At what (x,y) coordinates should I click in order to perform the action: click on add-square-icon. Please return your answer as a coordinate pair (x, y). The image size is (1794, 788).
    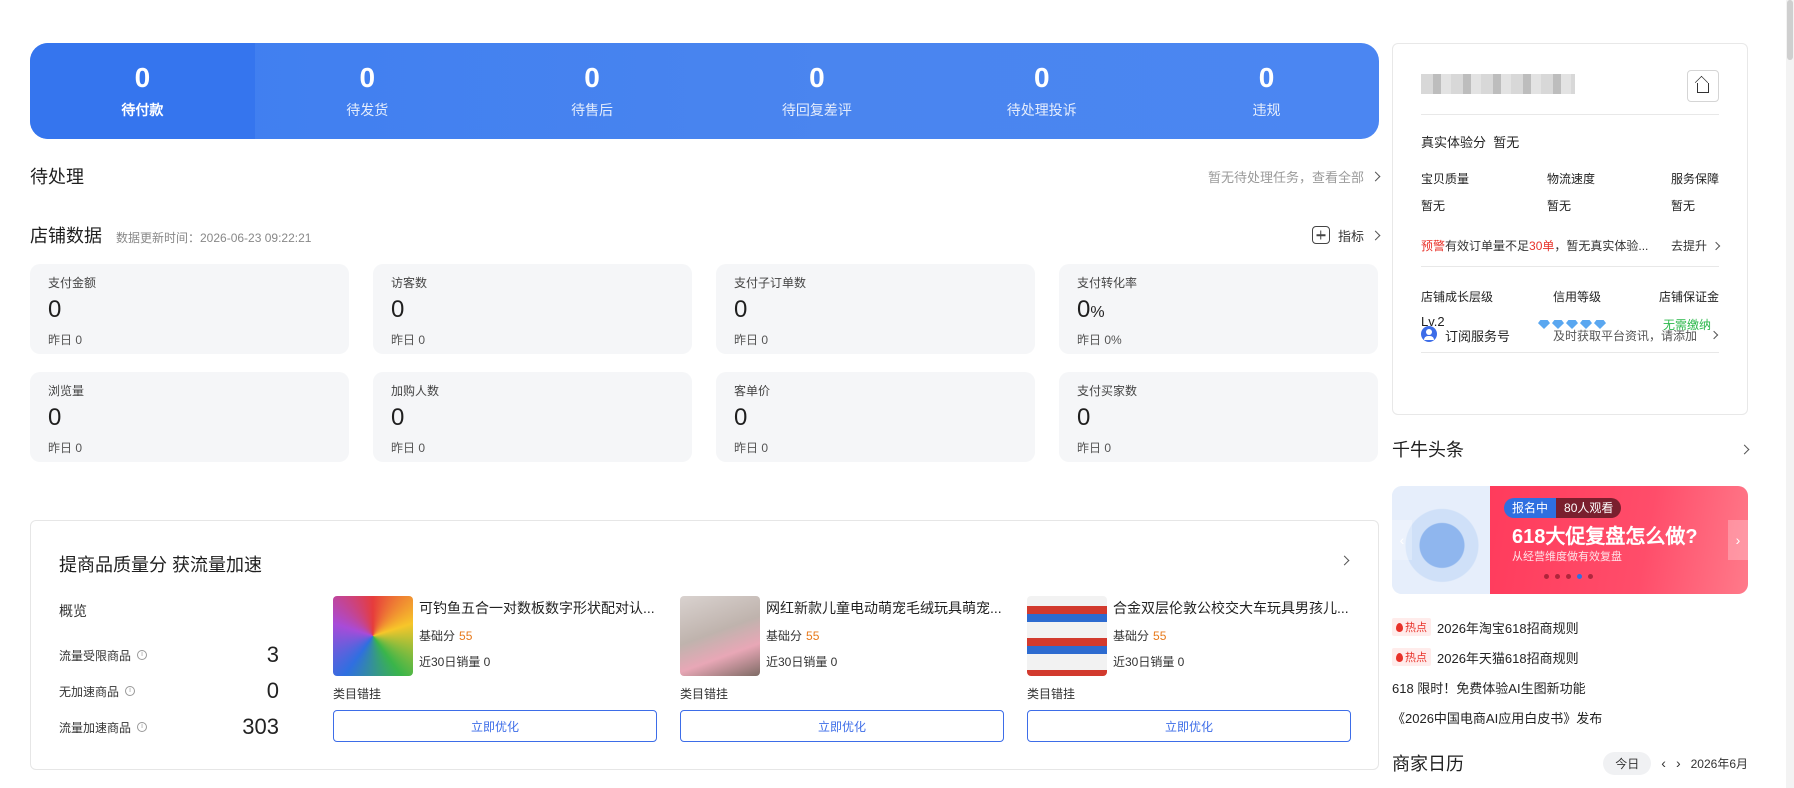
    Looking at the image, I should click on (1320, 235).